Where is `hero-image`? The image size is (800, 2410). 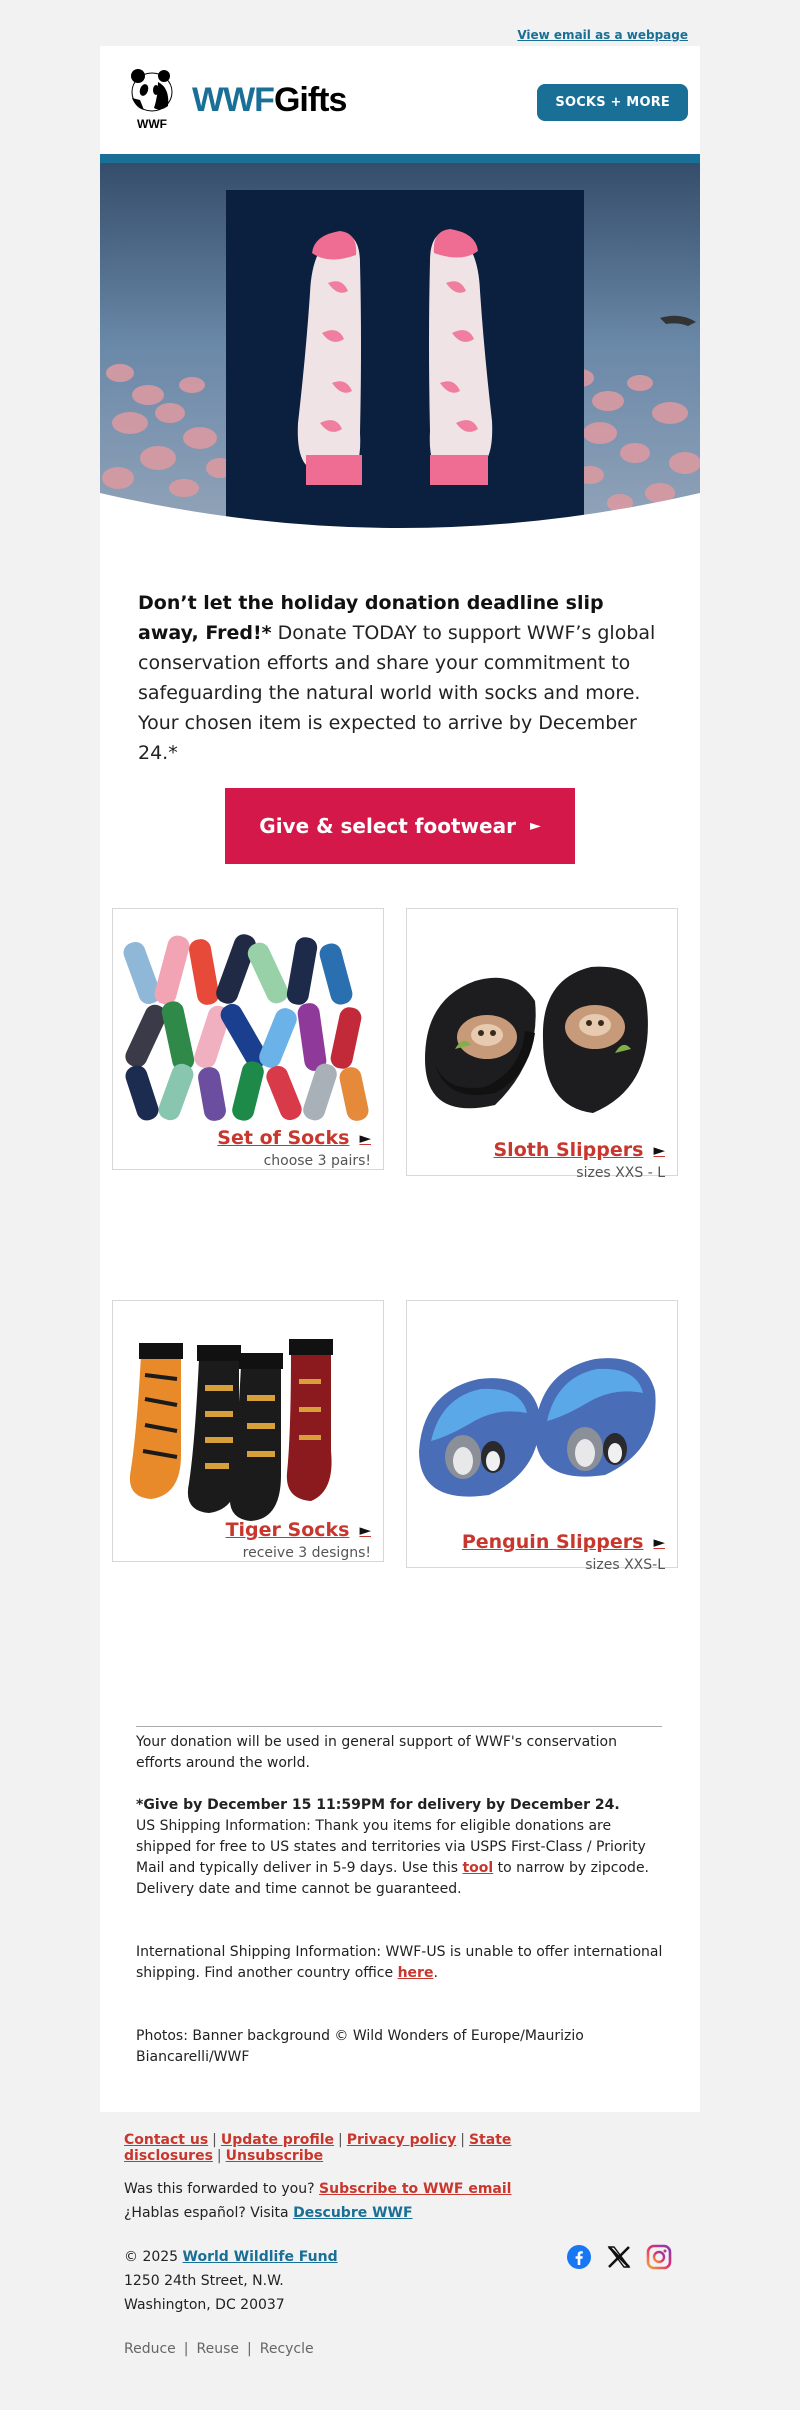
hero-image is located at coordinates (400, 364).